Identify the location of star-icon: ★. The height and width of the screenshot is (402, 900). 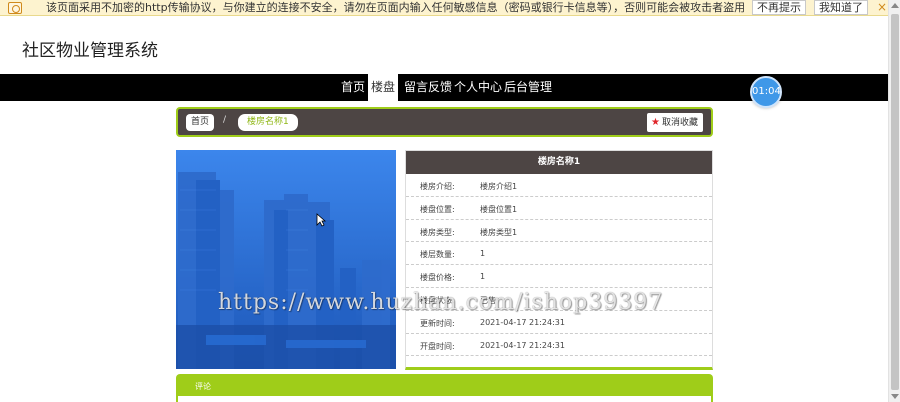
(655, 122).